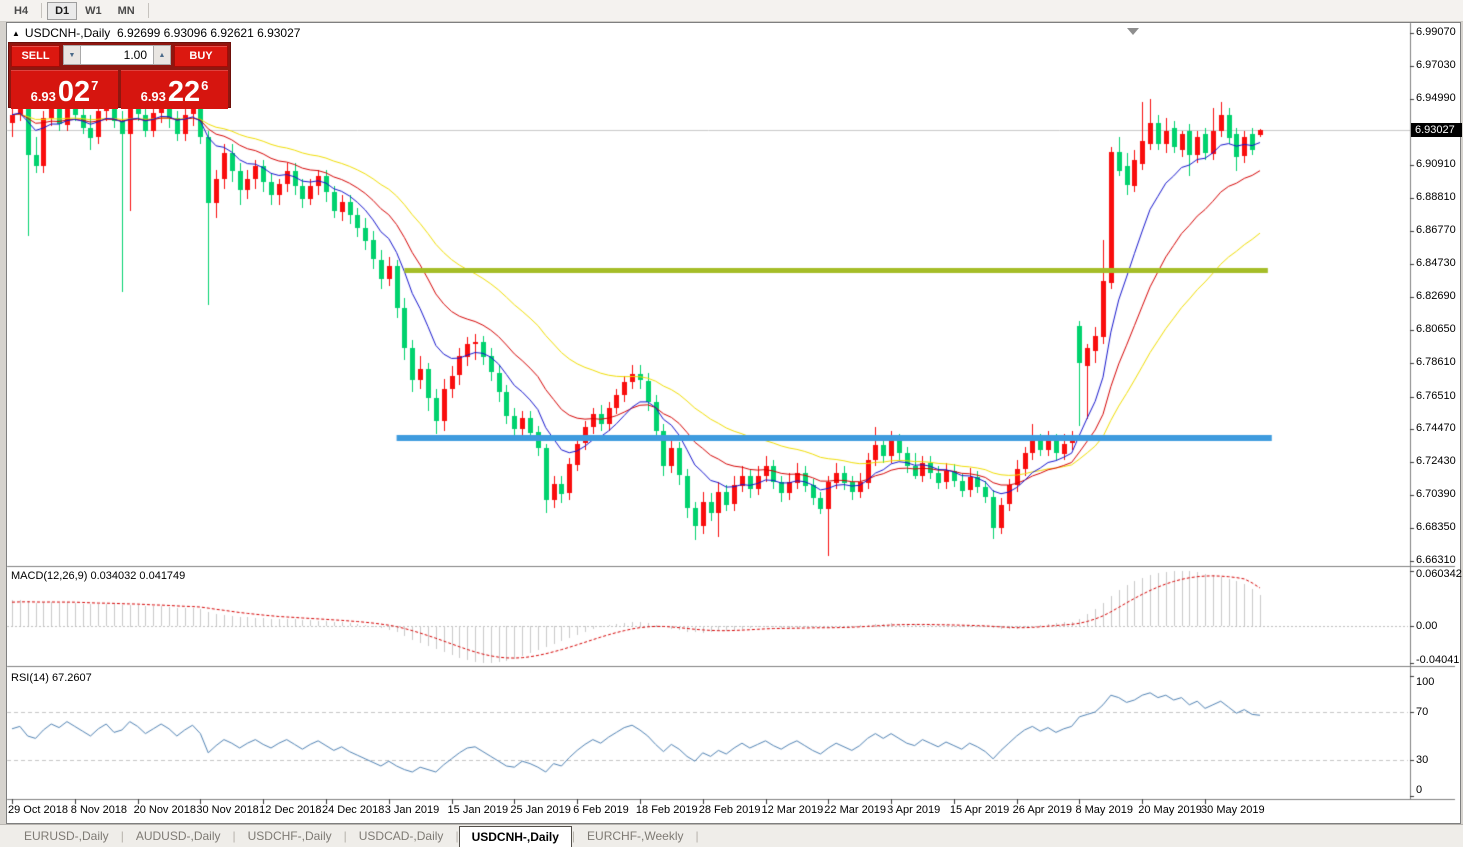 The image size is (1463, 847). Describe the element at coordinates (979, 810) in the screenshot. I see `date-axis-label: 15 Apr 2019` at that location.